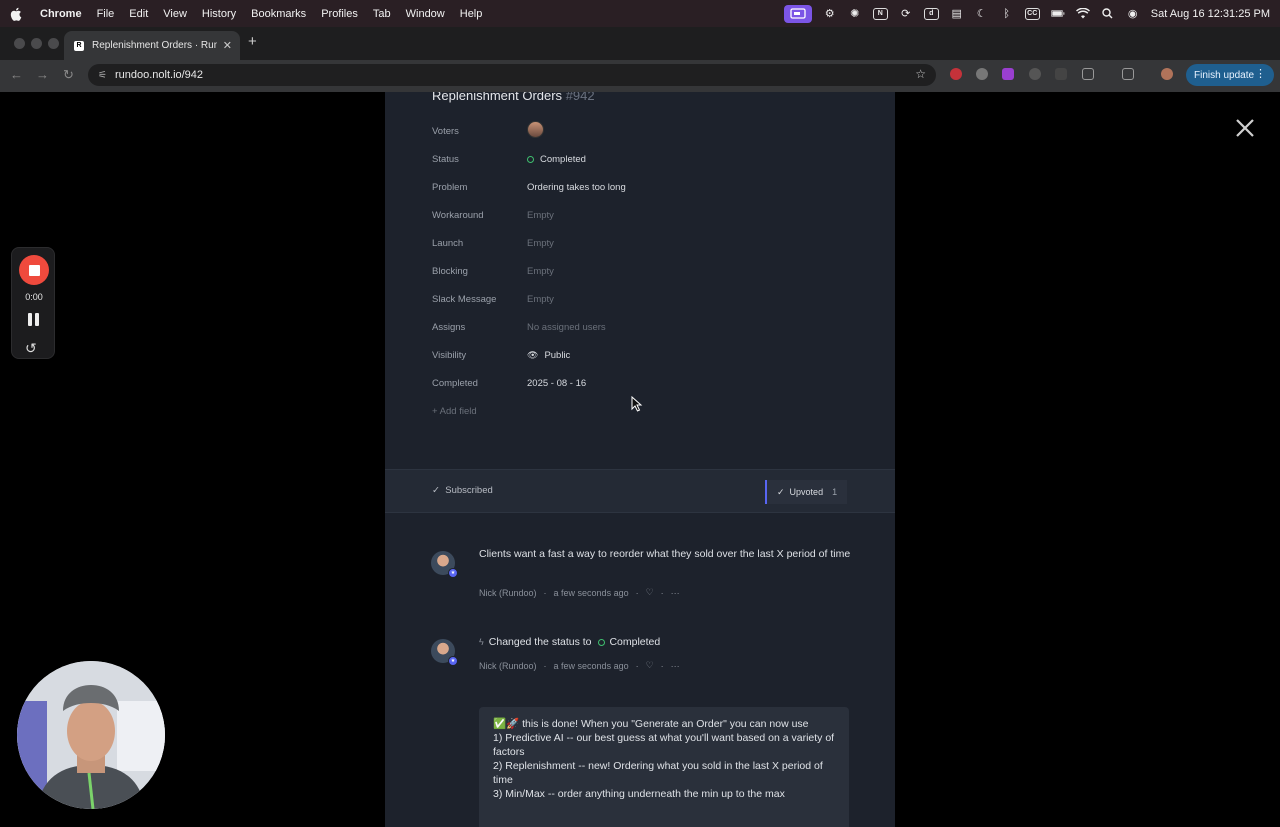 This screenshot has height=827, width=1280. What do you see at coordinates (159, 75) in the screenshot?
I see `url-text: rundoo.nolt.io/942` at bounding box center [159, 75].